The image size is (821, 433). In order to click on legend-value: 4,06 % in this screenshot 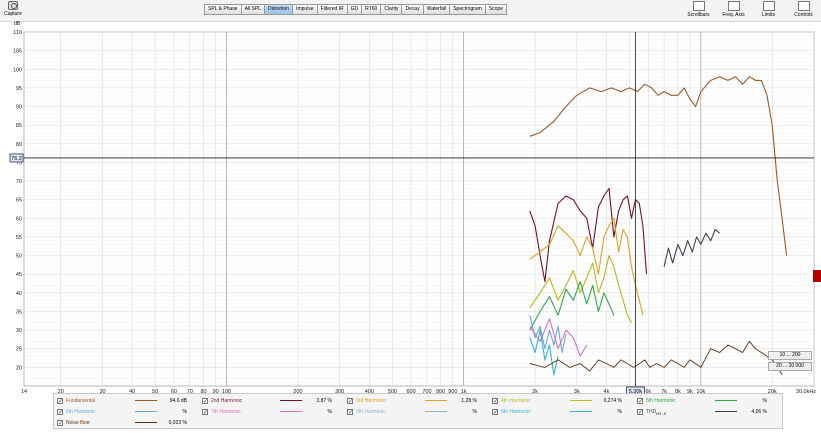, I will do `click(759, 412)`.